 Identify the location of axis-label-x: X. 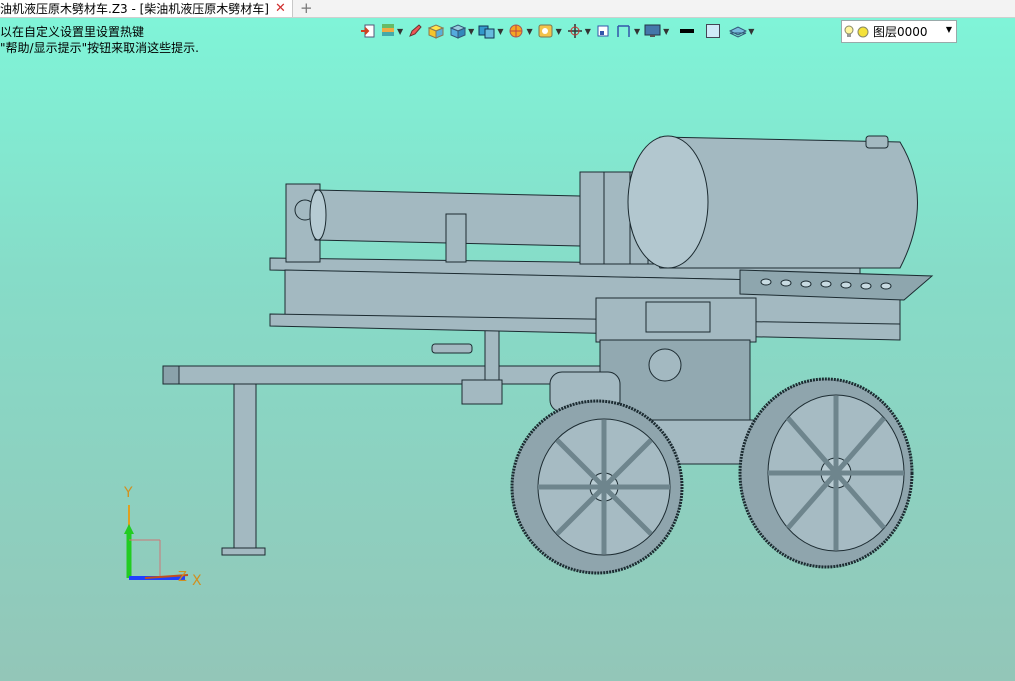
(197, 581).